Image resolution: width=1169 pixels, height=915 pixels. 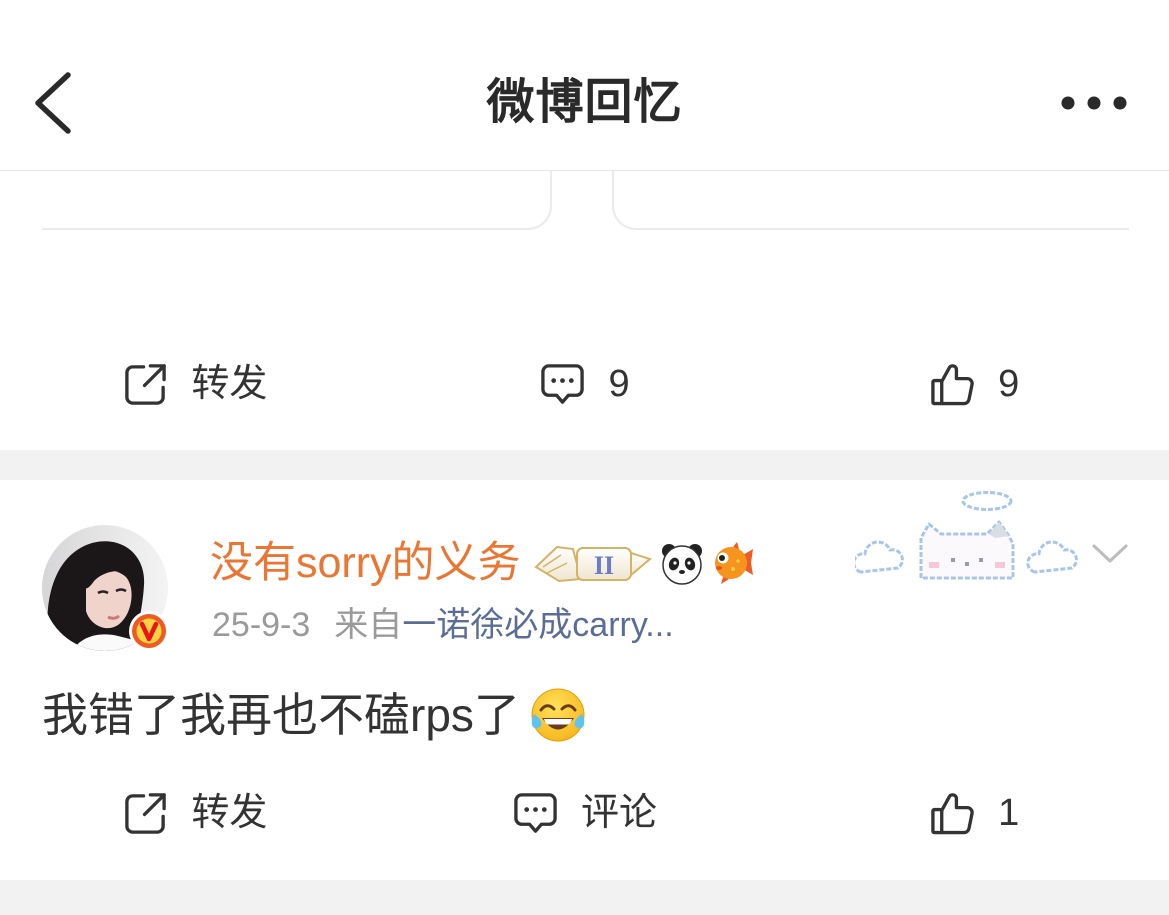 I want to click on rank-badge-level: II, so click(x=603, y=565).